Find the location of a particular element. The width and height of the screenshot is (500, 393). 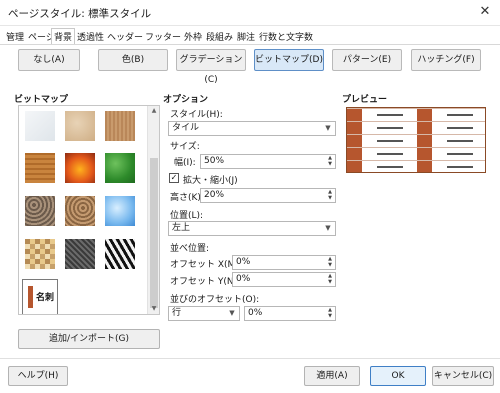

style-label: スタイル(H): is located at coordinates (196, 115).